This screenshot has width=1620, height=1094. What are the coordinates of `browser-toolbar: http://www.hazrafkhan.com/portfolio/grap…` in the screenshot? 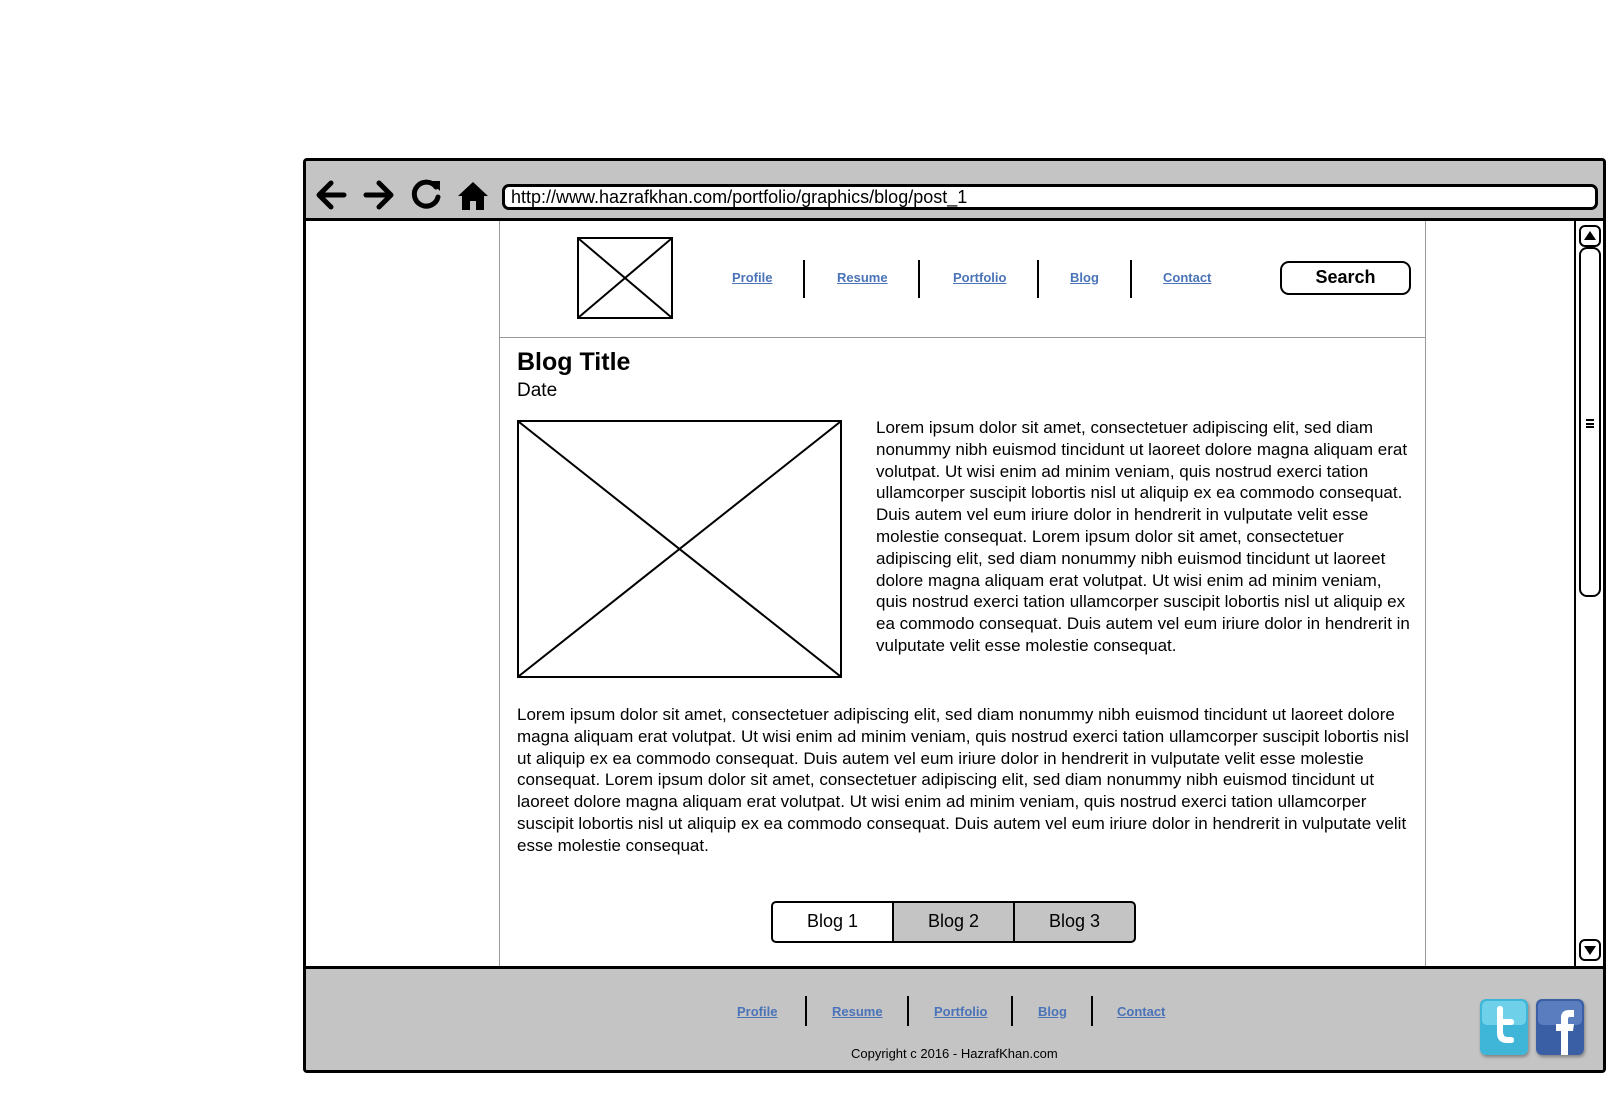 It's located at (954, 191).